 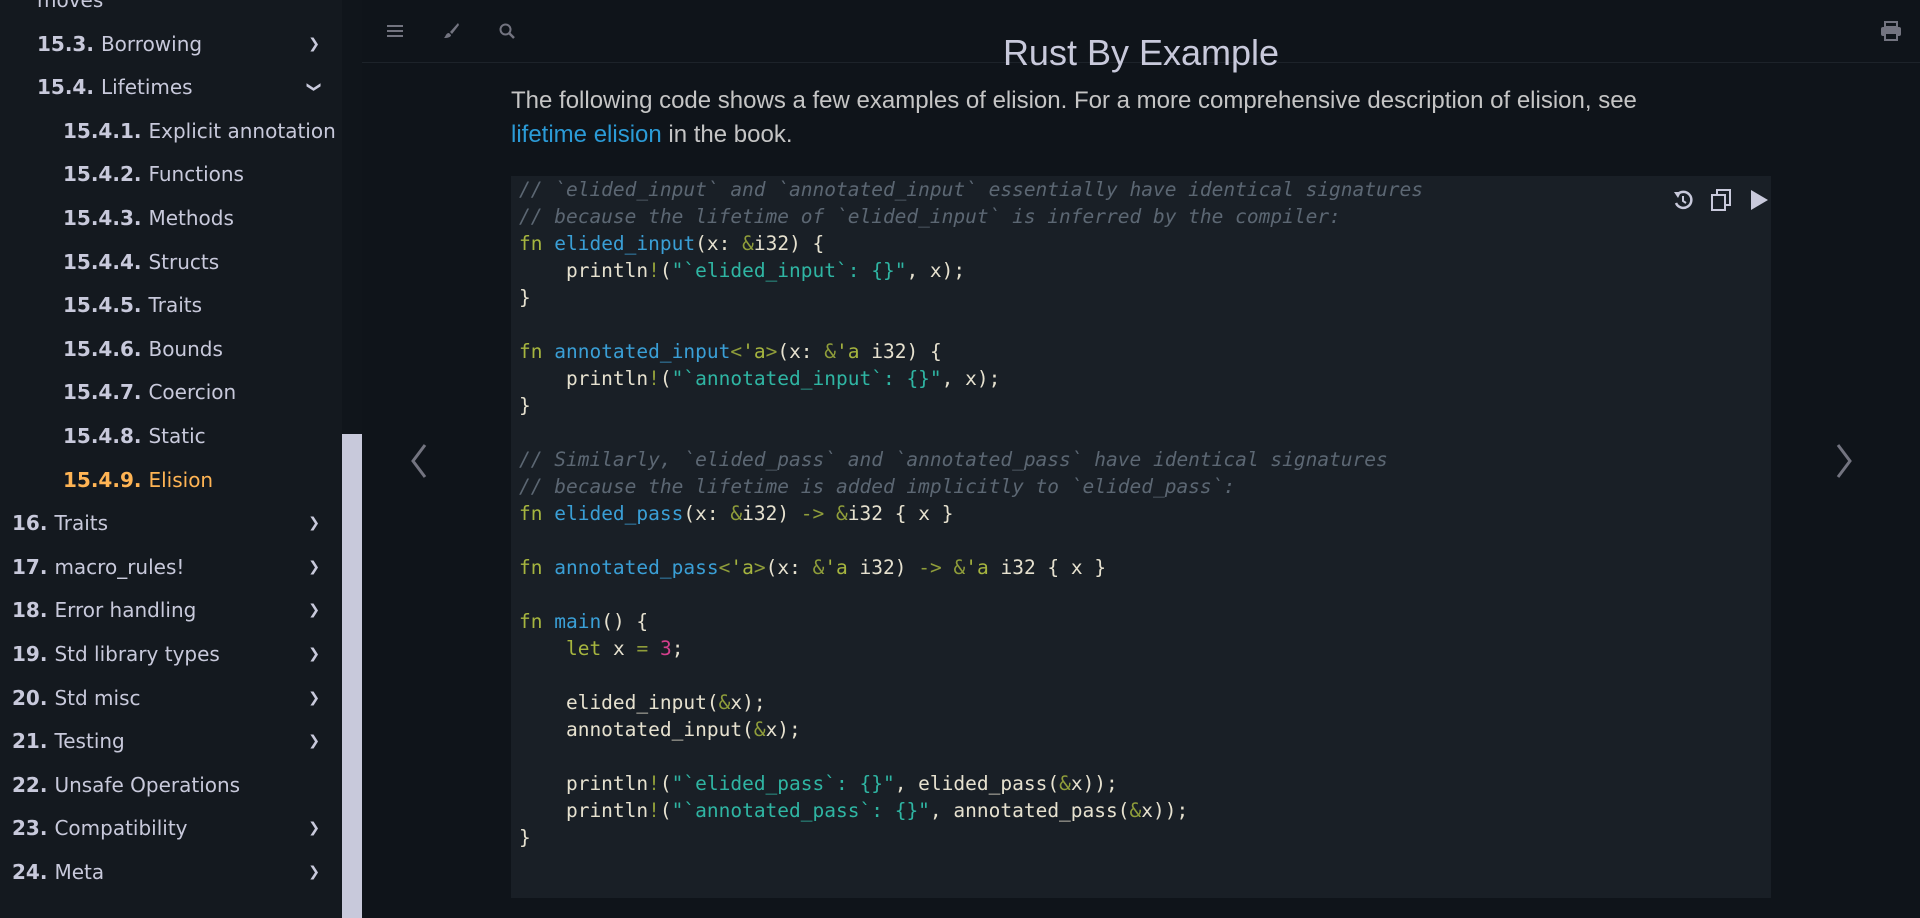 What do you see at coordinates (30, 784) in the screenshot?
I see `sidebar-item-number: 22.` at bounding box center [30, 784].